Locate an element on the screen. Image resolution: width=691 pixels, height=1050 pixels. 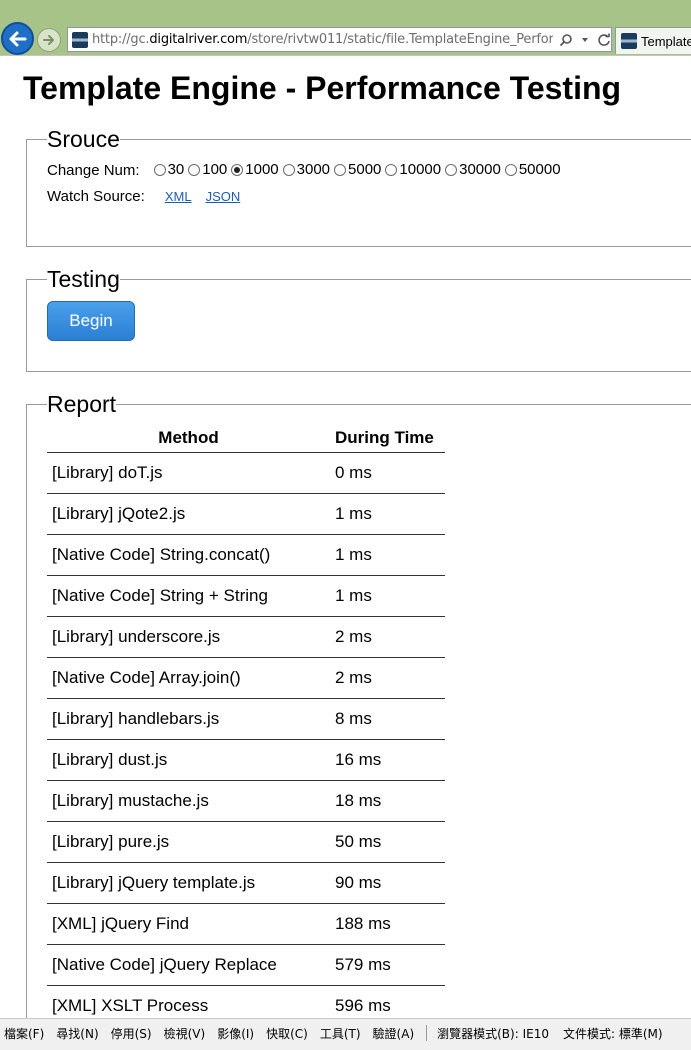
table-row: [XML] XSLT Process 596 ms is located at coordinates (246, 1001).